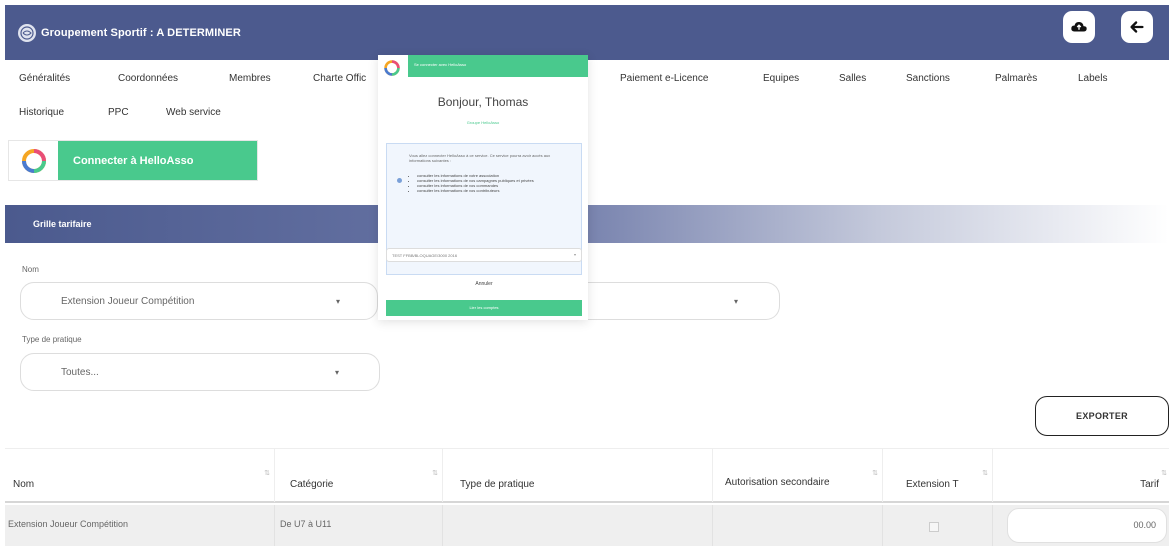 The width and height of the screenshot is (1174, 550). Describe the element at coordinates (148, 78) in the screenshot. I see `tab-coordonnees: Coordonnées` at that location.